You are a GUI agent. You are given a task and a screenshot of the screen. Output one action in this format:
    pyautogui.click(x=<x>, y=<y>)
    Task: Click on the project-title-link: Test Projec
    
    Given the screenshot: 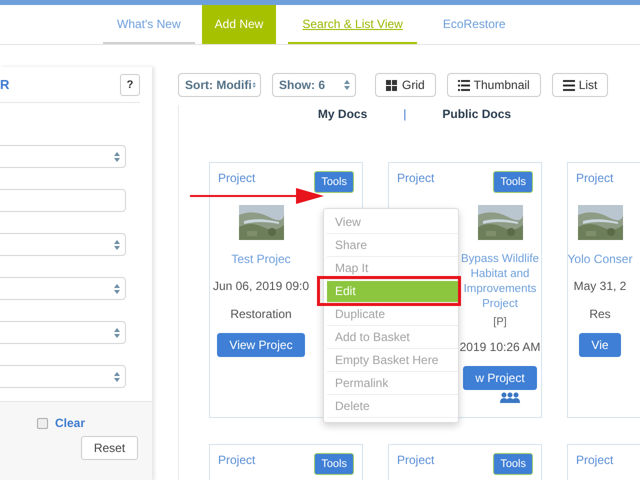 What is the action you would take?
    pyautogui.click(x=261, y=259)
    